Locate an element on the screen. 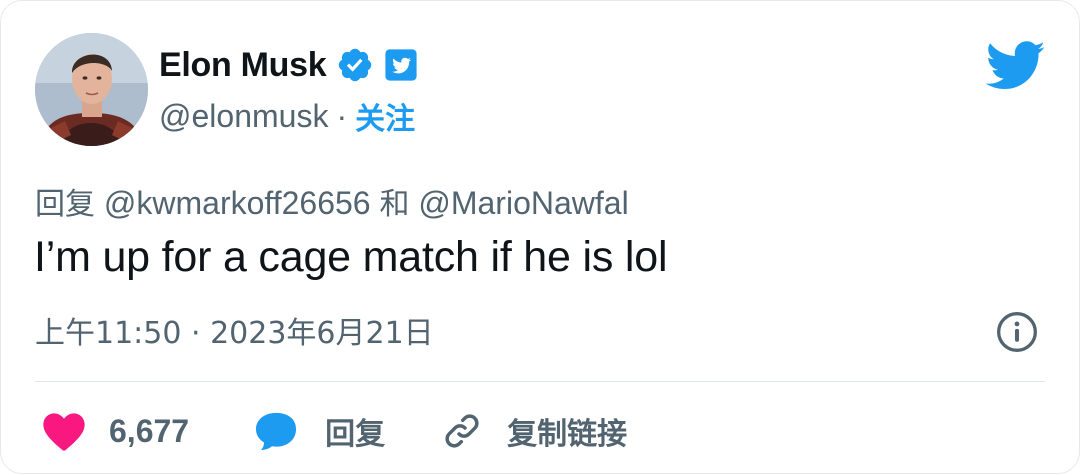 The image size is (1080, 474). action-bar: 6,677 回复 复制链接 is located at coordinates (331, 431).